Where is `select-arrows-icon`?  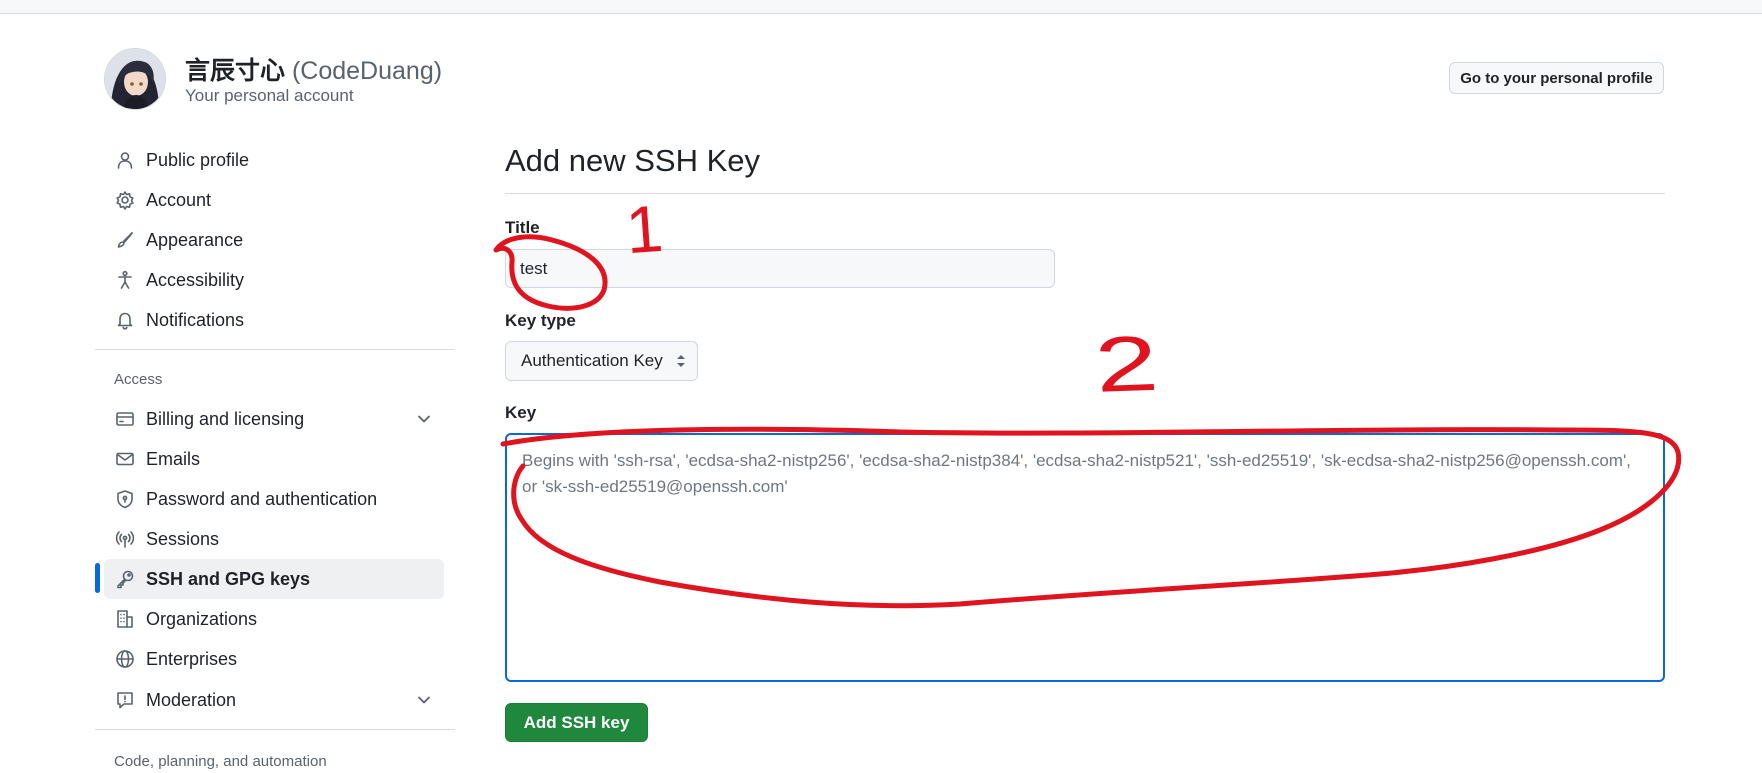
select-arrows-icon is located at coordinates (681, 361).